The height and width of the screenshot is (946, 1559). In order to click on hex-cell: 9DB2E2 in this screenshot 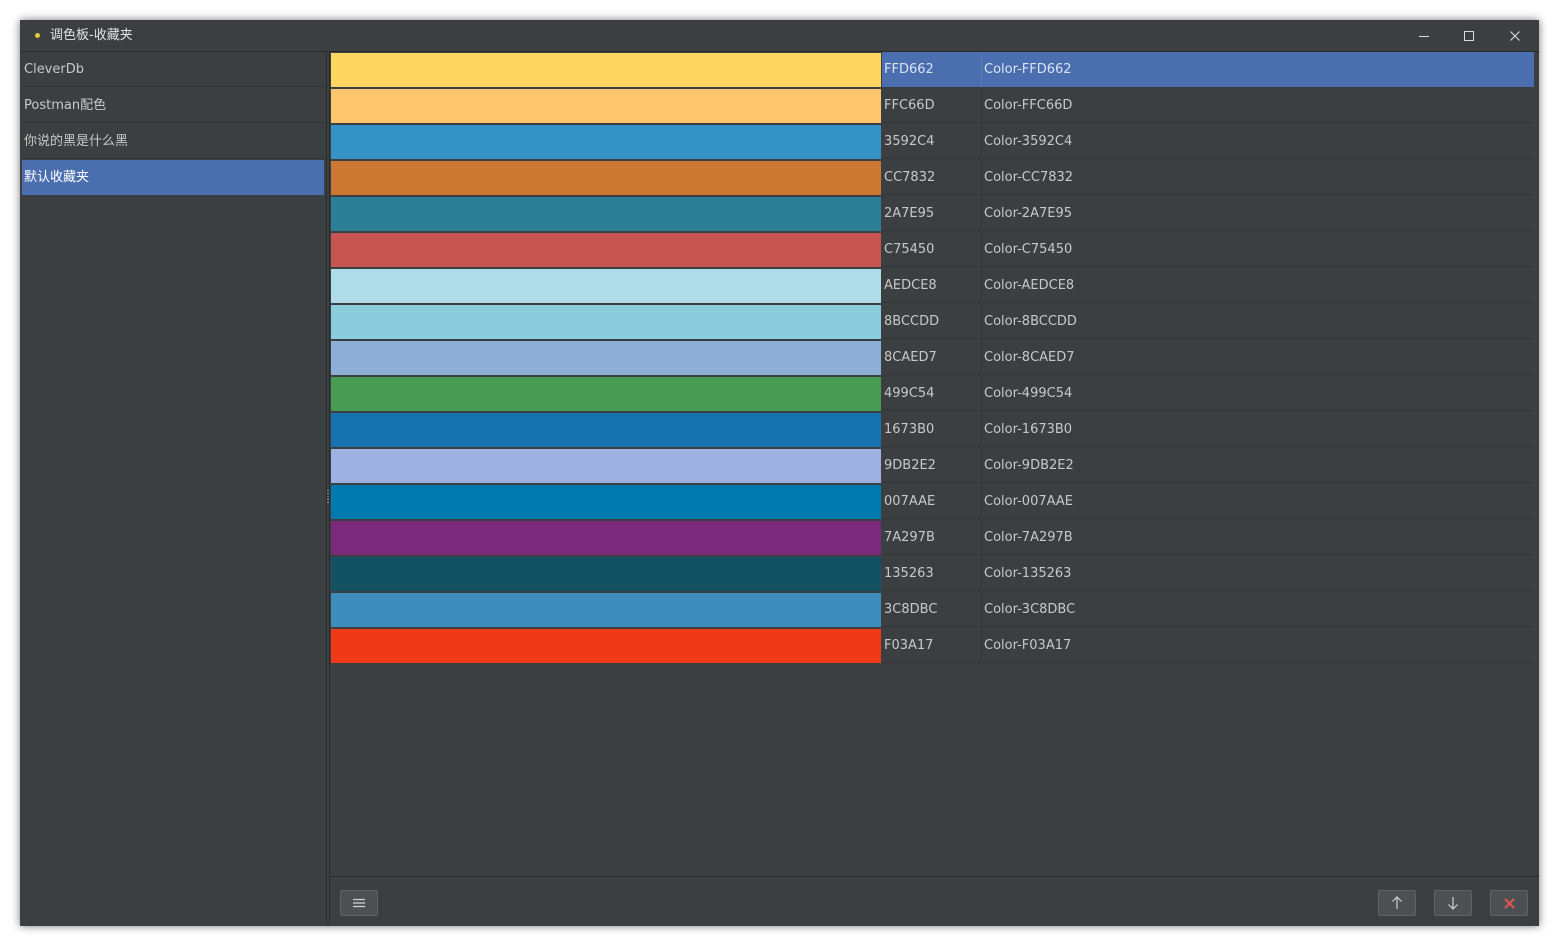, I will do `click(932, 465)`.